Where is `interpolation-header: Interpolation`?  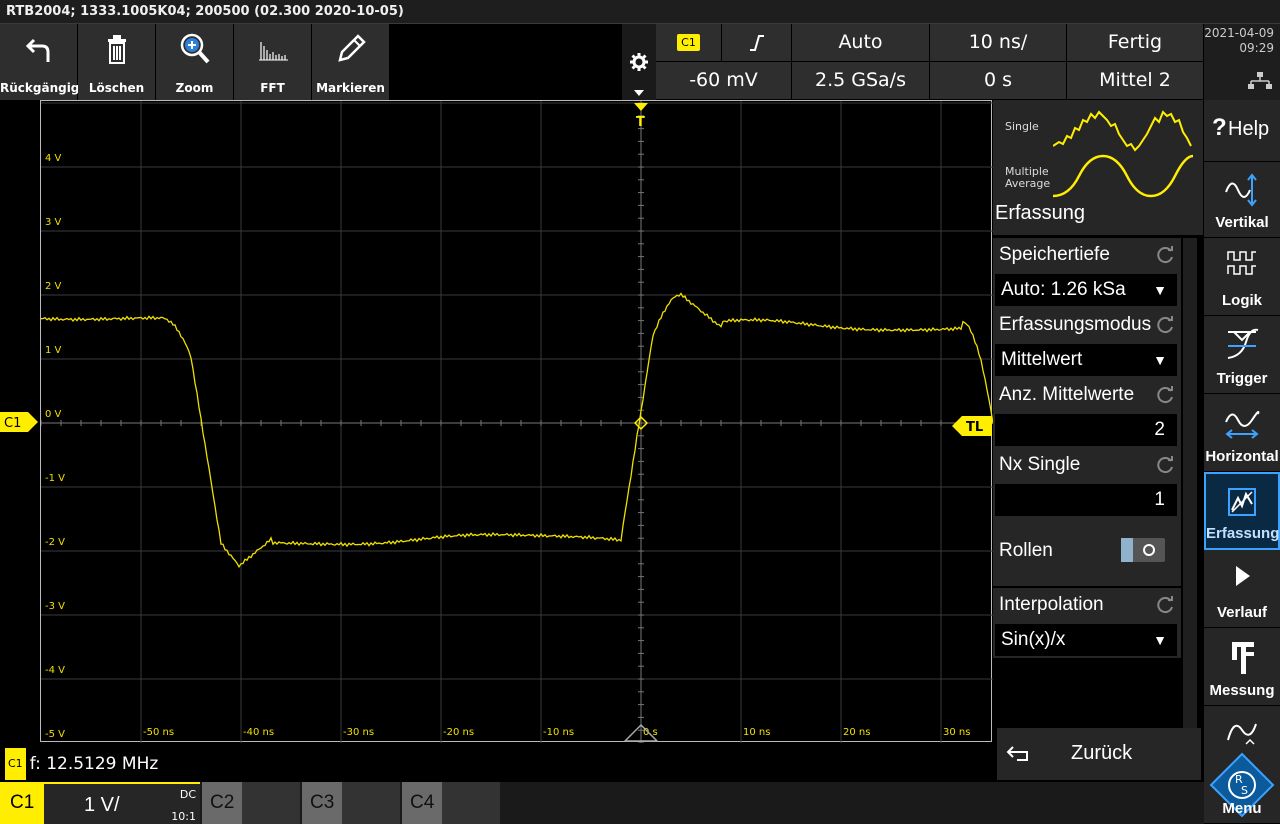 interpolation-header: Interpolation is located at coordinates (1051, 604).